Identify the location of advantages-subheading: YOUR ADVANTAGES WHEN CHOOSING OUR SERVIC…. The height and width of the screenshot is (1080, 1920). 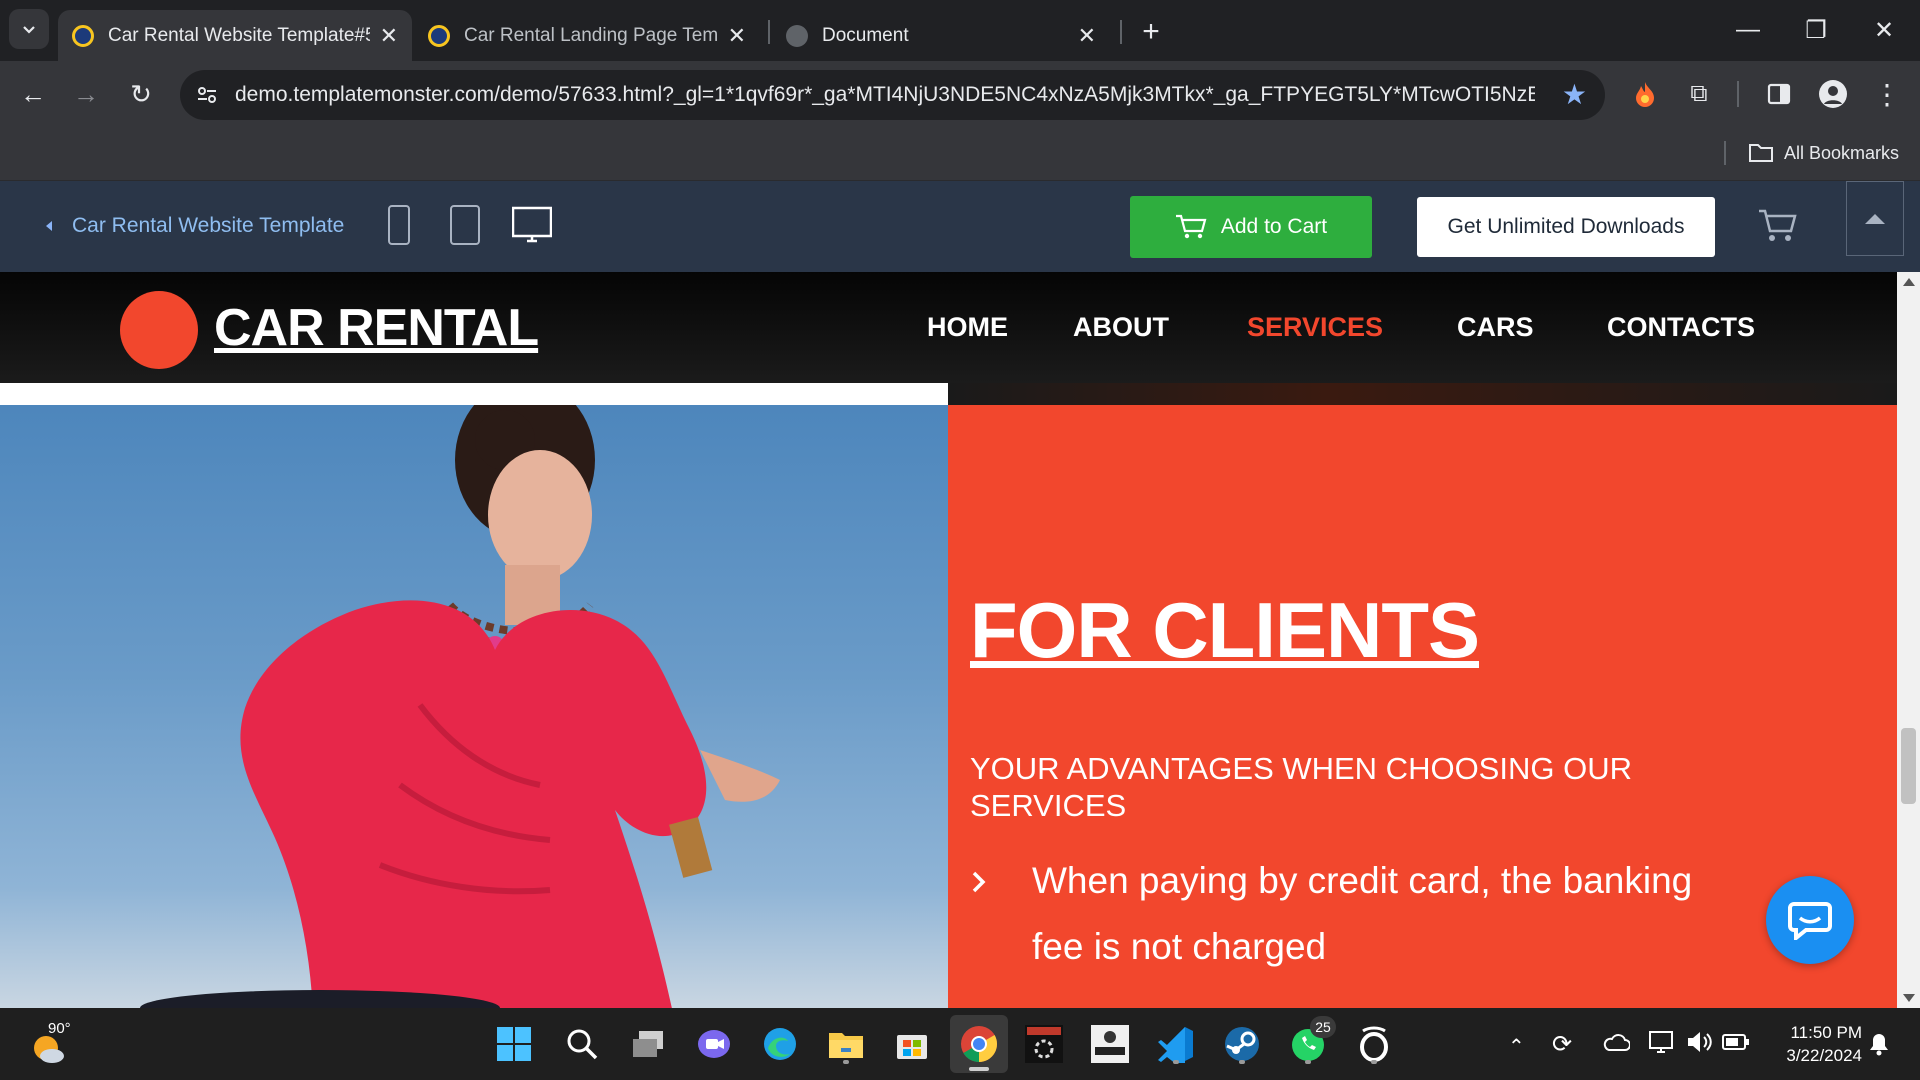
(1301, 787).